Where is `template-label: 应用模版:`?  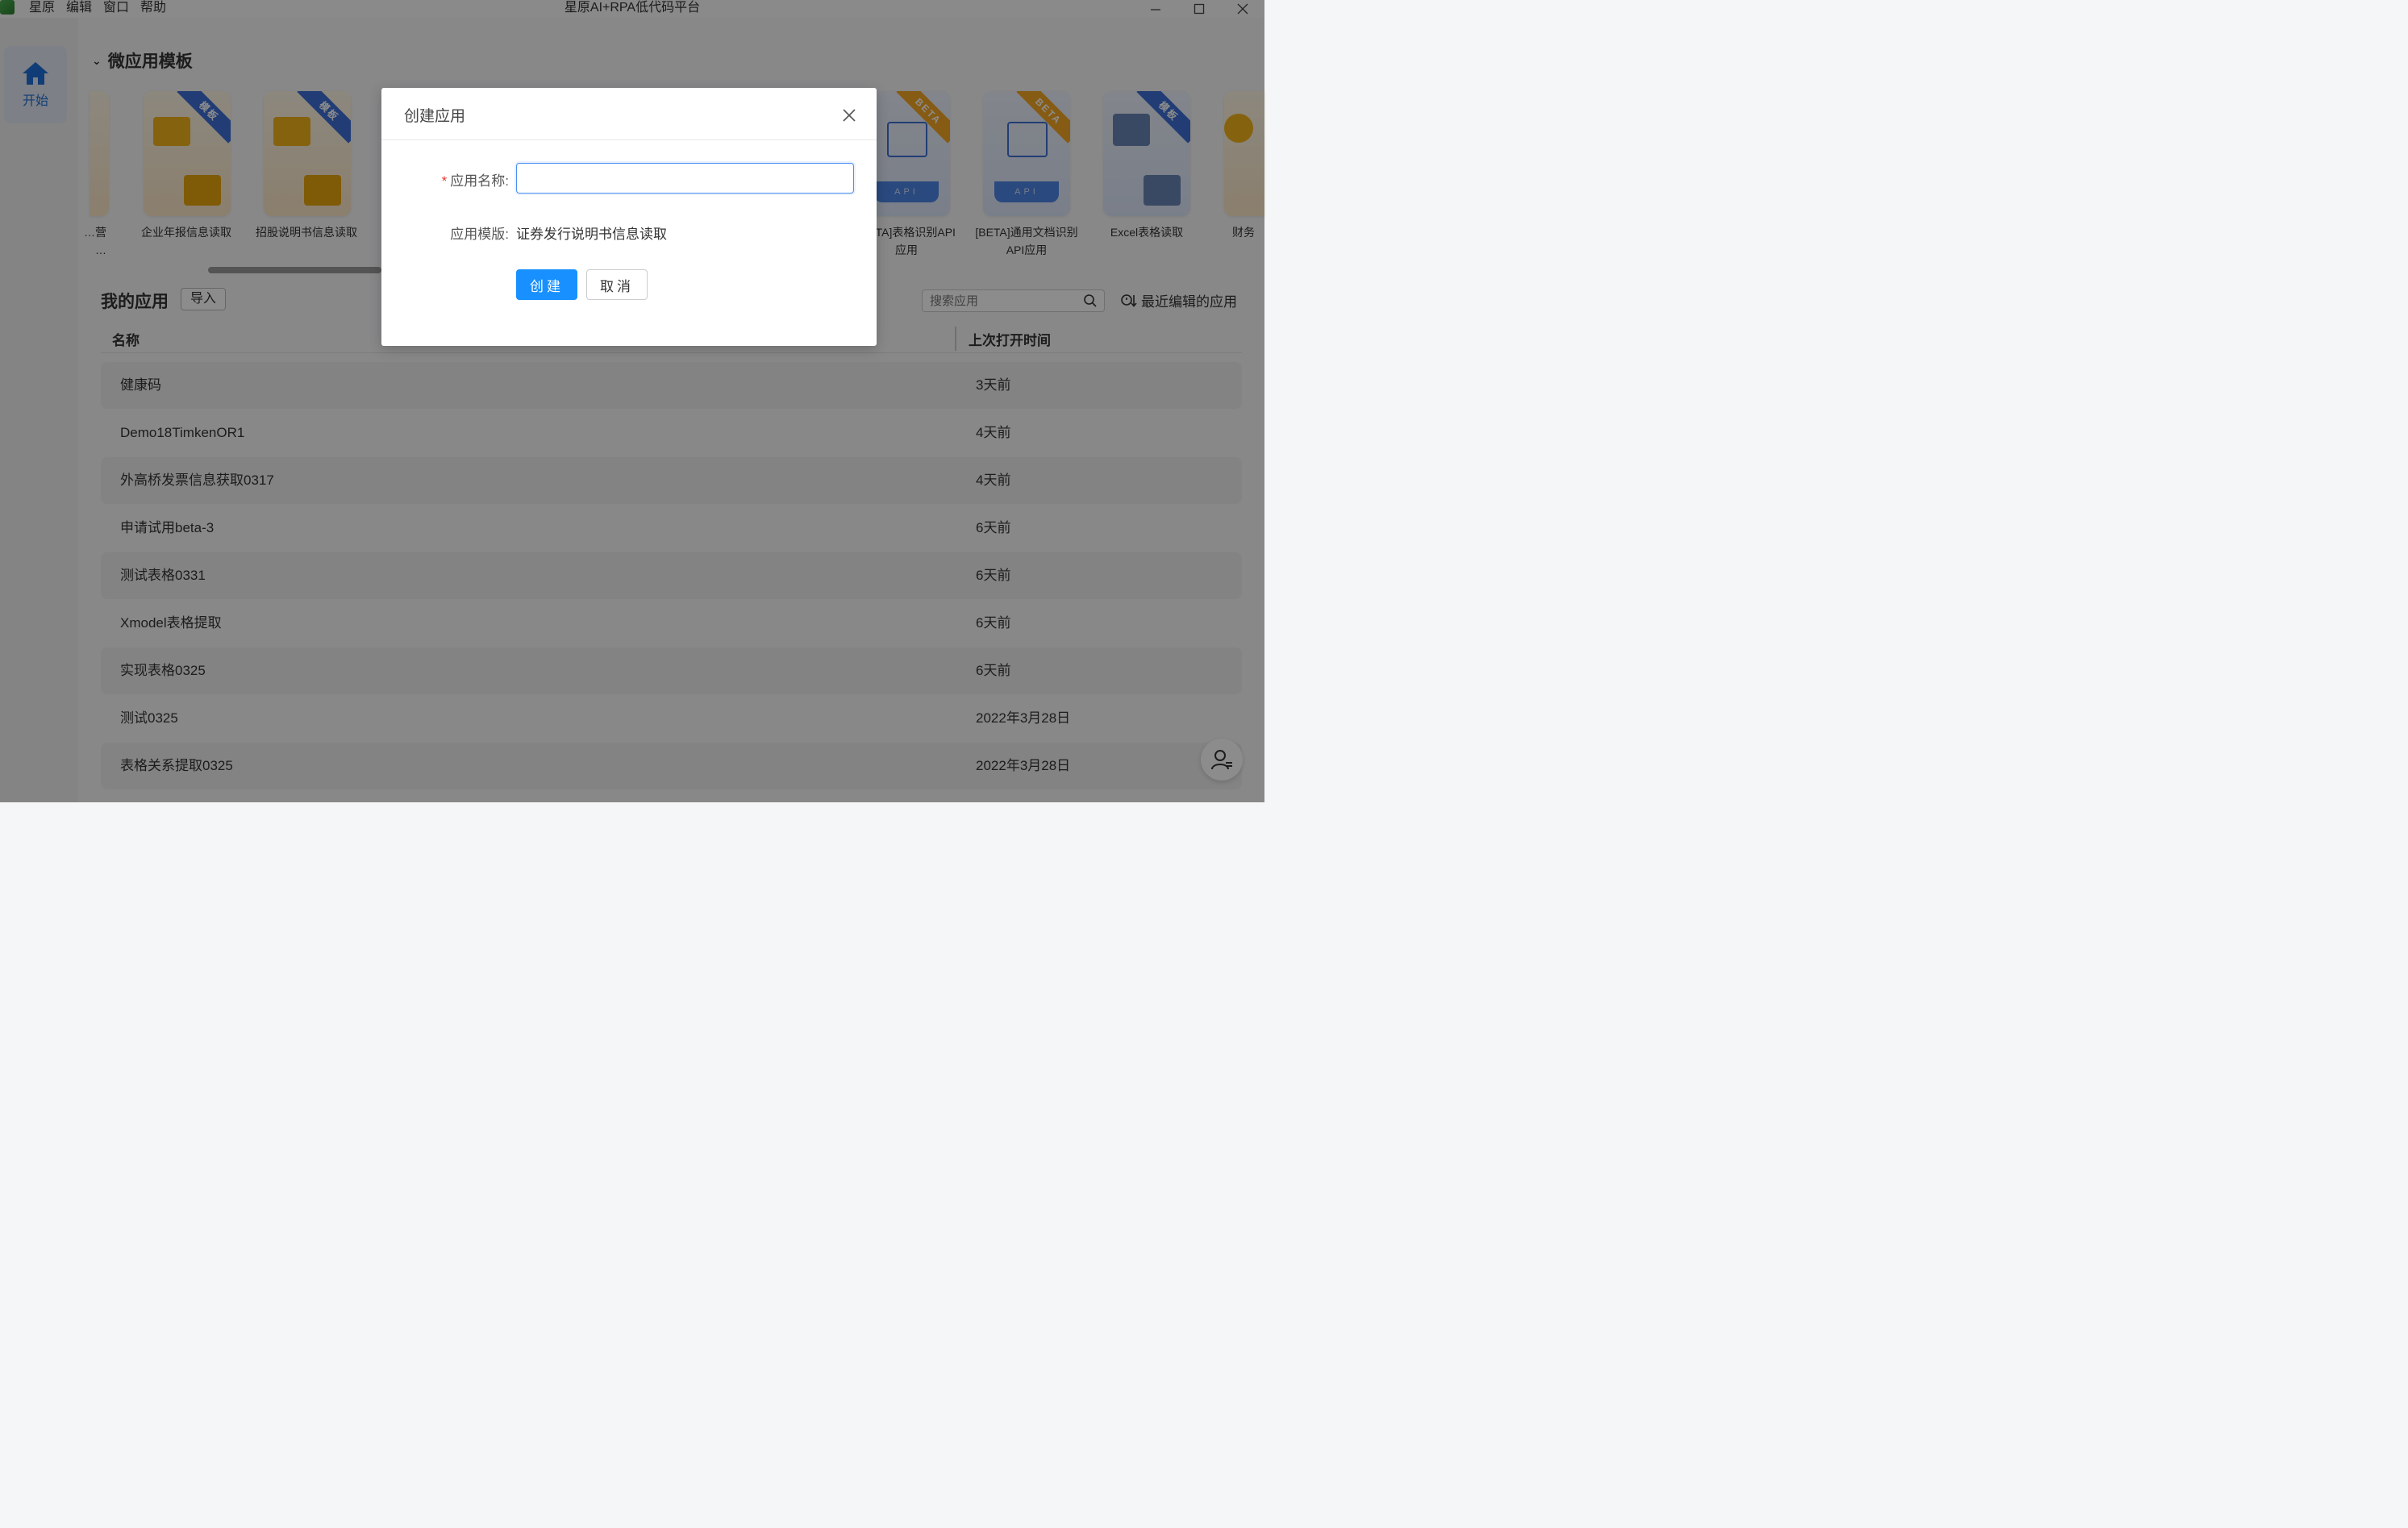 template-label: 应用模版: is located at coordinates (480, 234).